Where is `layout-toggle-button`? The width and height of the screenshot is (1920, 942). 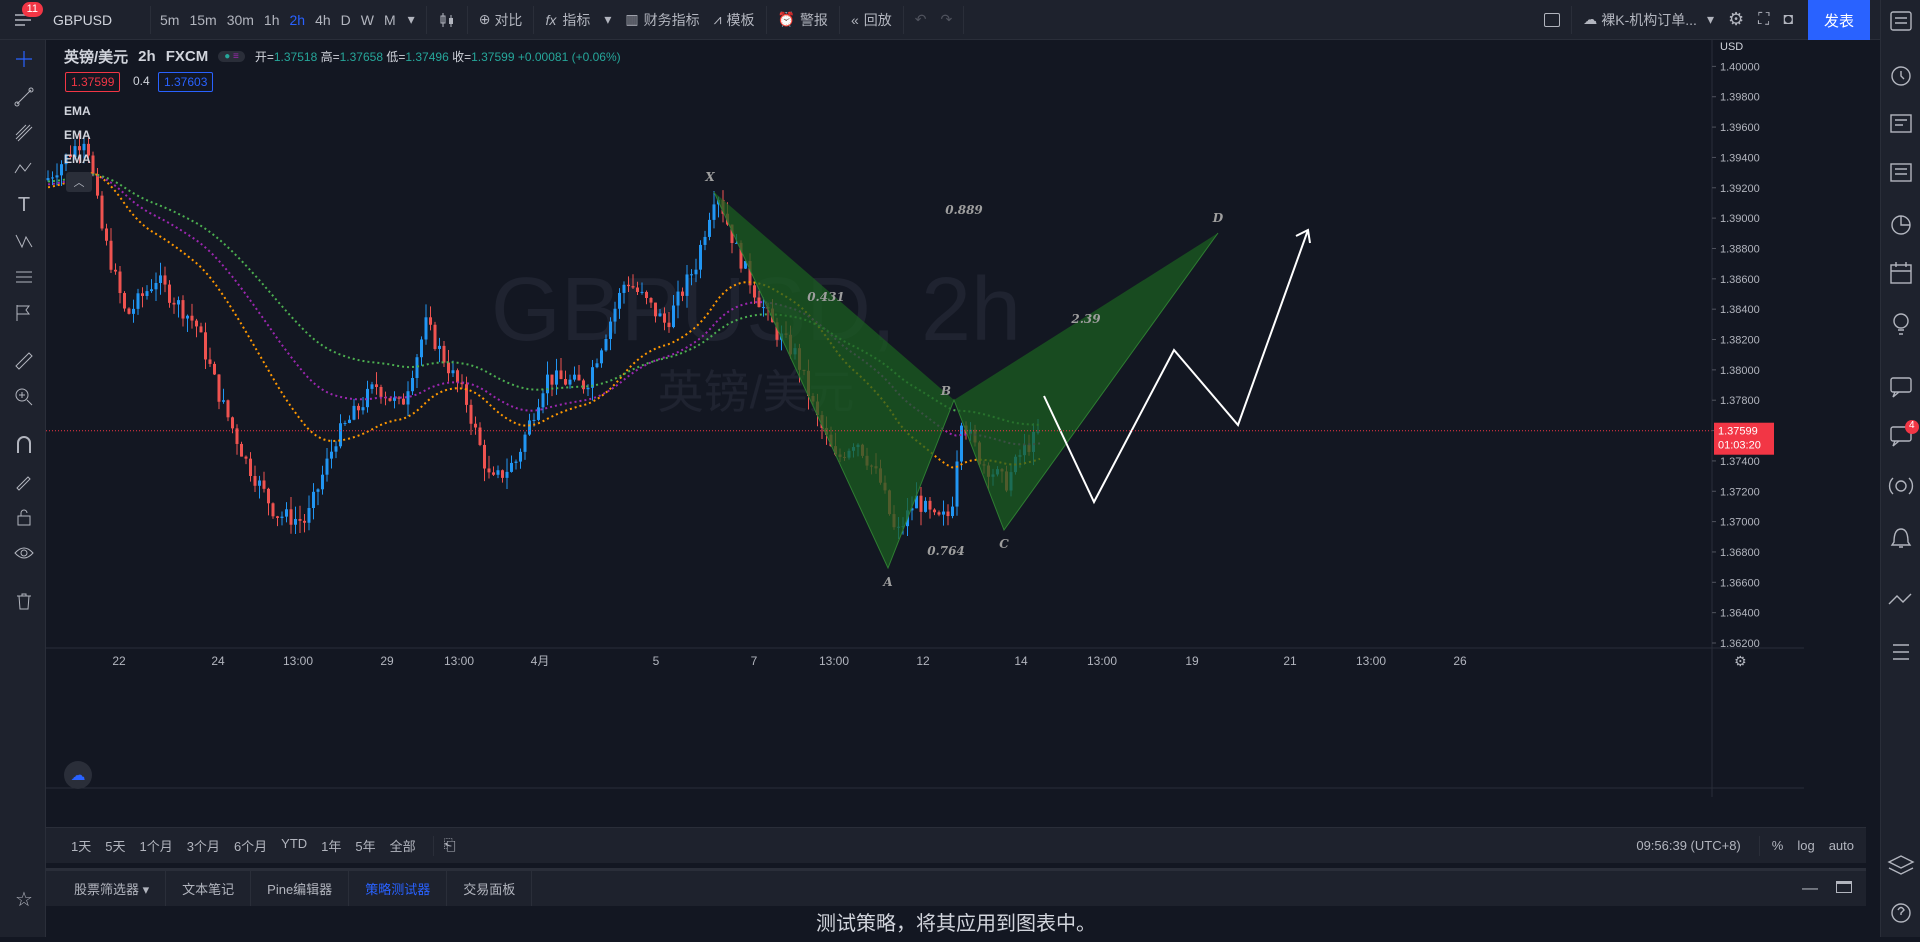 layout-toggle-button is located at coordinates (1552, 20).